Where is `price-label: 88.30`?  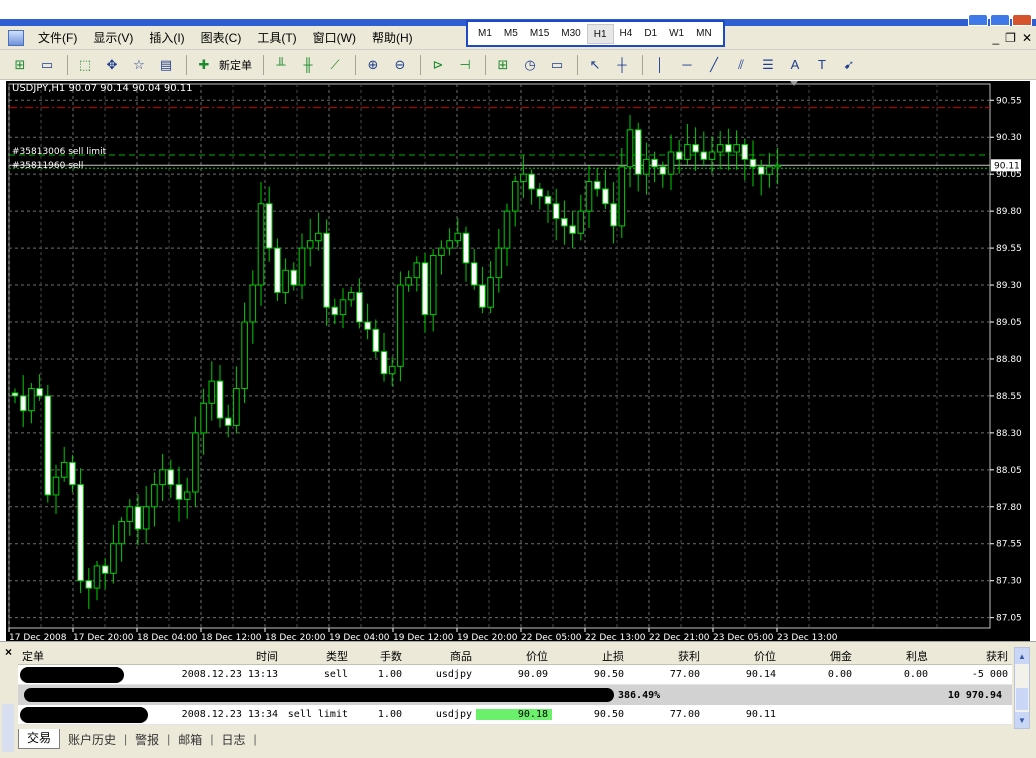 price-label: 88.30 is located at coordinates (1009, 434).